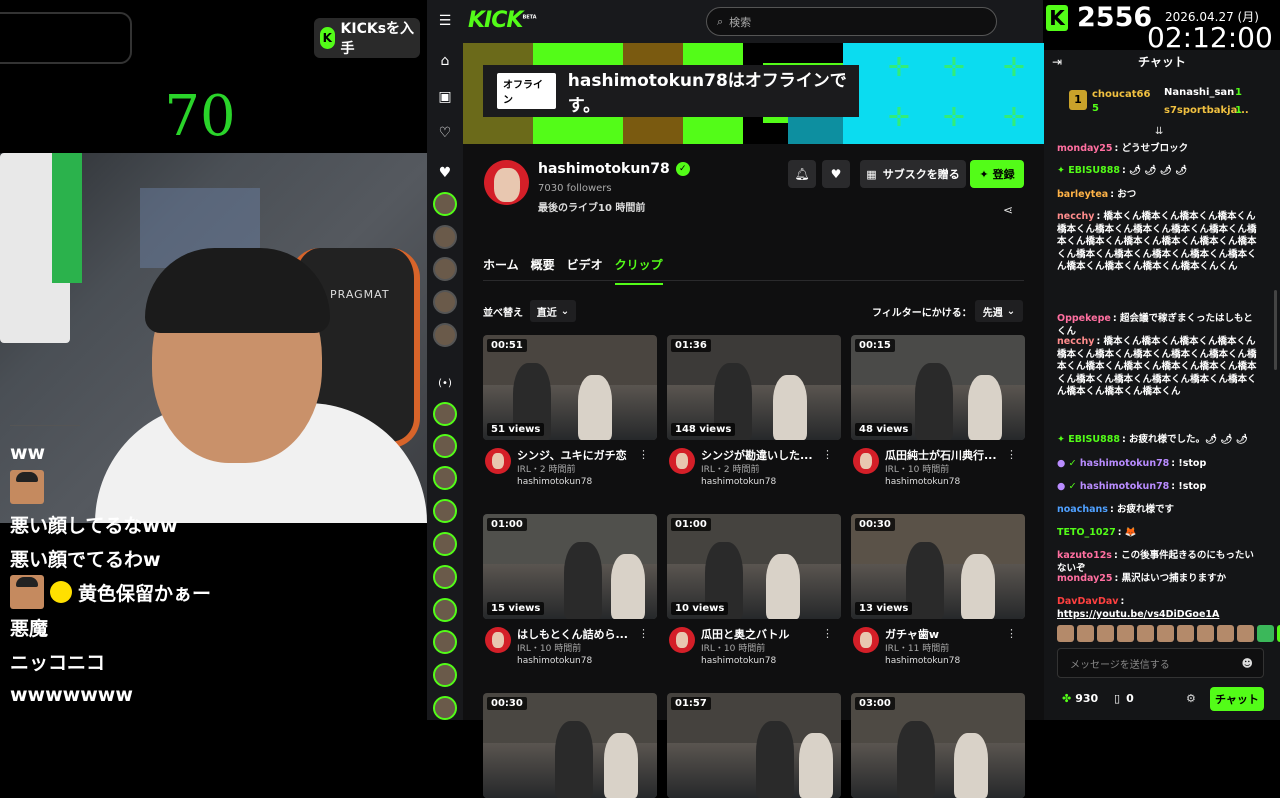  Describe the element at coordinates (913, 174) in the screenshot. I see `gift-sub-button: ▦ サブスクを贈る` at that location.